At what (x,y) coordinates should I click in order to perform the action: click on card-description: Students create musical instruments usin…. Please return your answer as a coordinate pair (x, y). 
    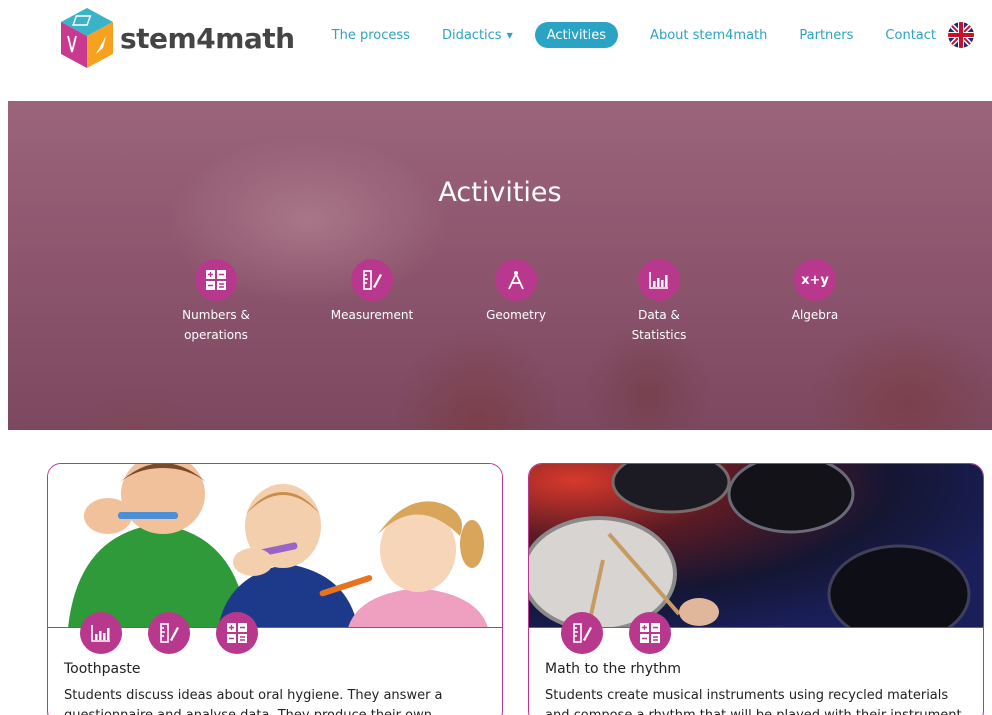
    Looking at the image, I should click on (755, 701).